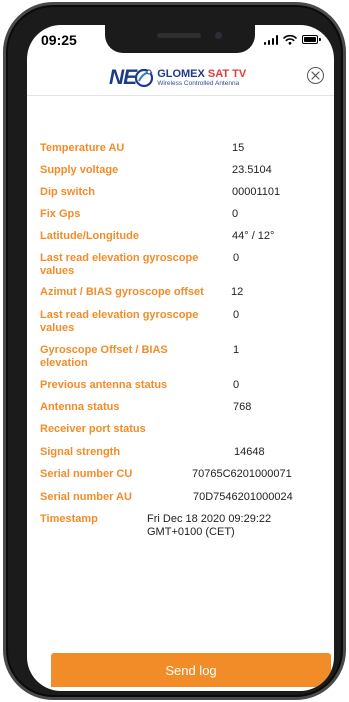 The width and height of the screenshot is (349, 702). What do you see at coordinates (209, 525) in the screenshot?
I see `info-value: Fri Dec 18 2020 09:29:22 GMT+0100 (CET)` at bounding box center [209, 525].